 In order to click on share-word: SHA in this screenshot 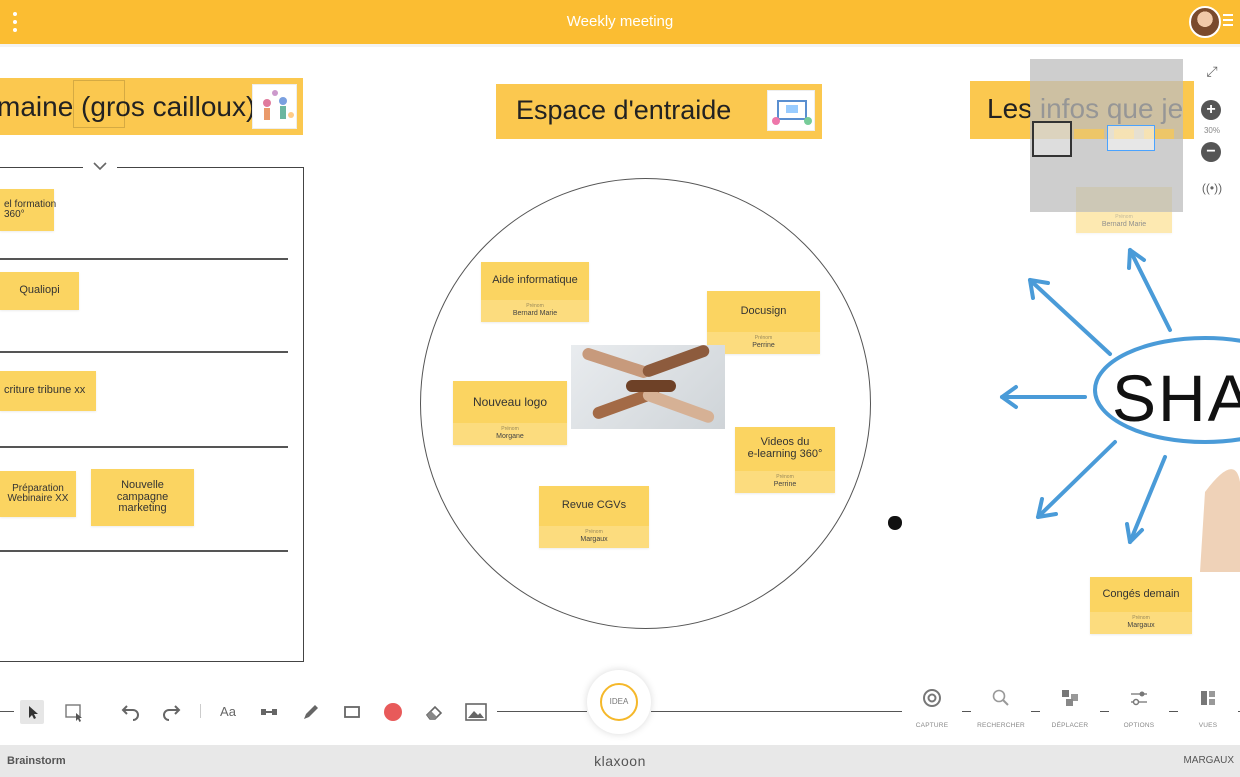, I will do `click(1176, 398)`.